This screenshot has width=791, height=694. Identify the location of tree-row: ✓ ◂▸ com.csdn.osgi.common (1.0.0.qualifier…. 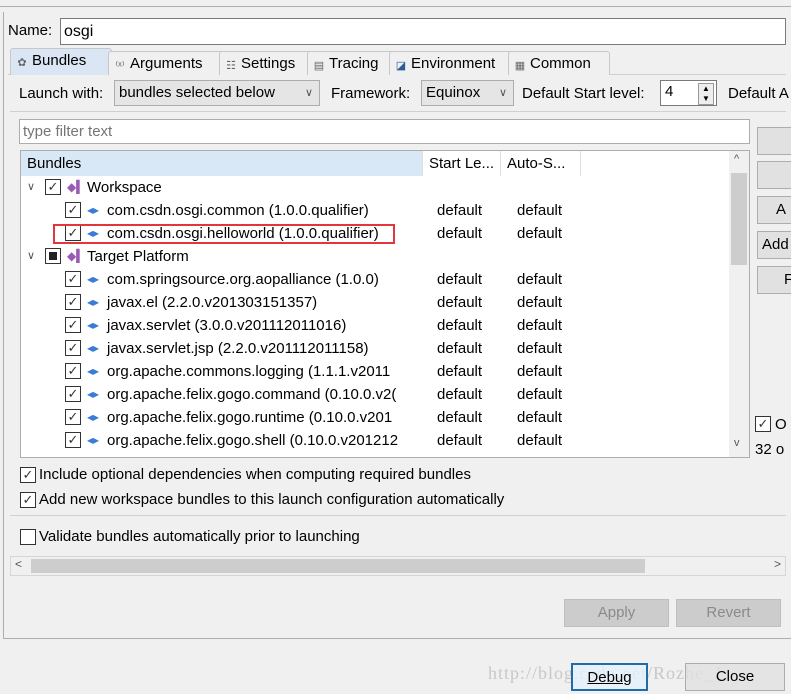
(376, 210).